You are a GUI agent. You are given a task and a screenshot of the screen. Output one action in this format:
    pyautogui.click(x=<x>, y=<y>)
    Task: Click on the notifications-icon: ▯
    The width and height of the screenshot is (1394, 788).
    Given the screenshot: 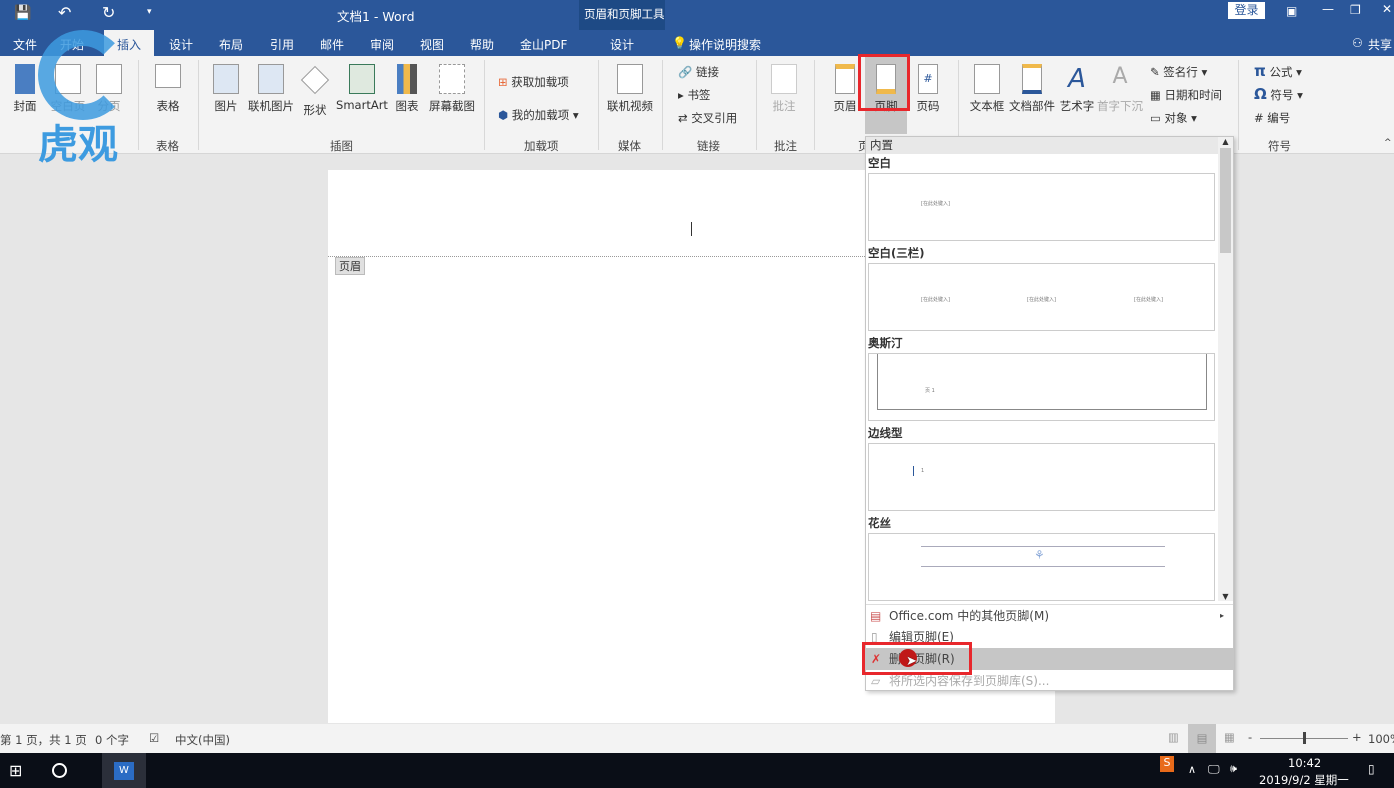 What is the action you would take?
    pyautogui.click(x=1371, y=769)
    